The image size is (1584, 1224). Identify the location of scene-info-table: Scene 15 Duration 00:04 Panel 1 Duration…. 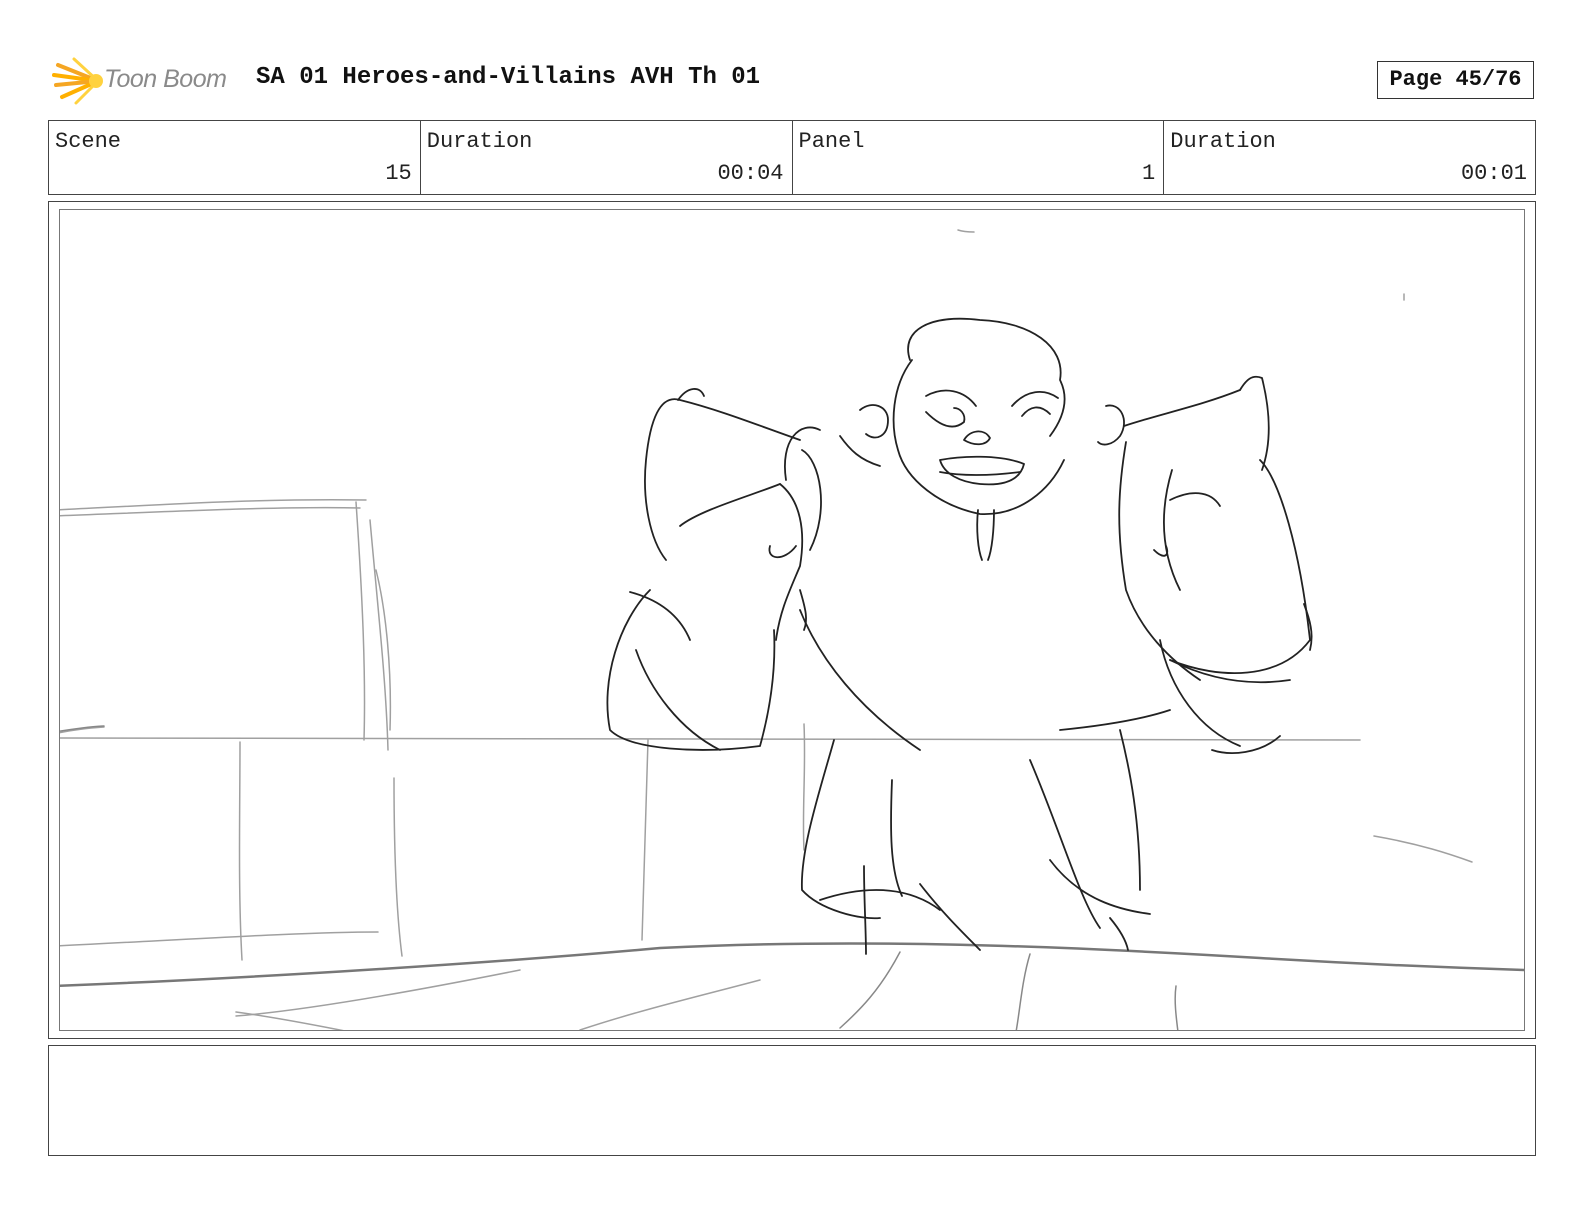
(792, 157).